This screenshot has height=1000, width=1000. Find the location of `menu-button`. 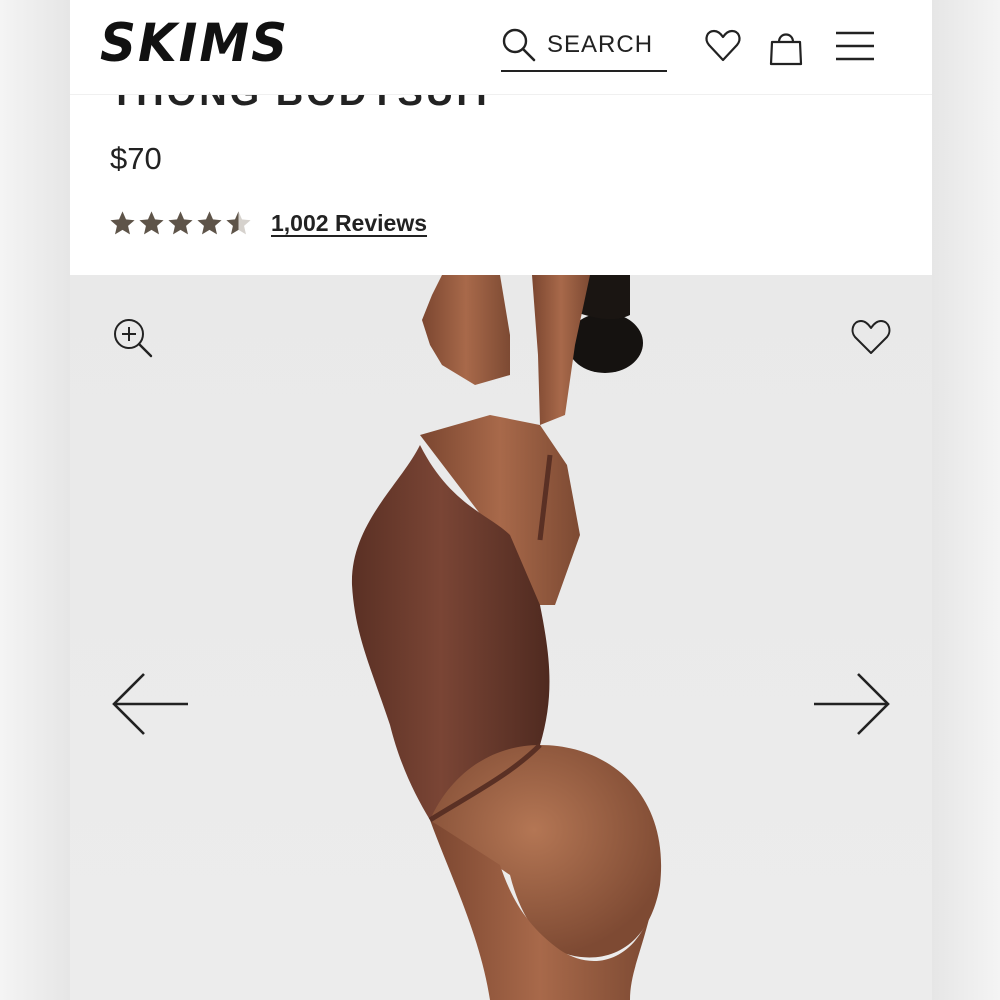

menu-button is located at coordinates (855, 46).